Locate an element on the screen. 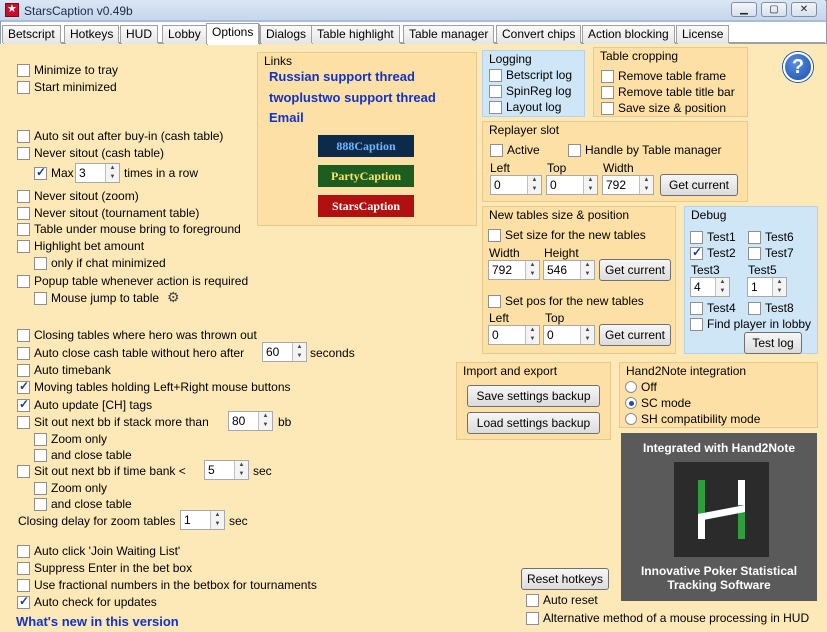 The image size is (827, 632). auto-sitout-checkbox: Auto sit out after buy-in (cash table) is located at coordinates (120, 136).